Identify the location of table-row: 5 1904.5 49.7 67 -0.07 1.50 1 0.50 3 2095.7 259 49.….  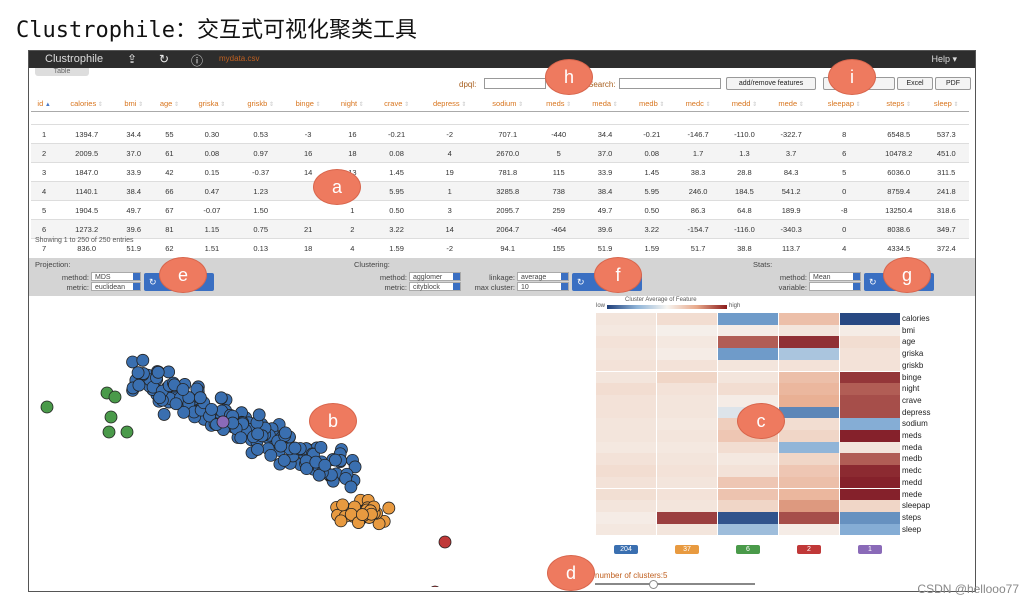
(500, 210).